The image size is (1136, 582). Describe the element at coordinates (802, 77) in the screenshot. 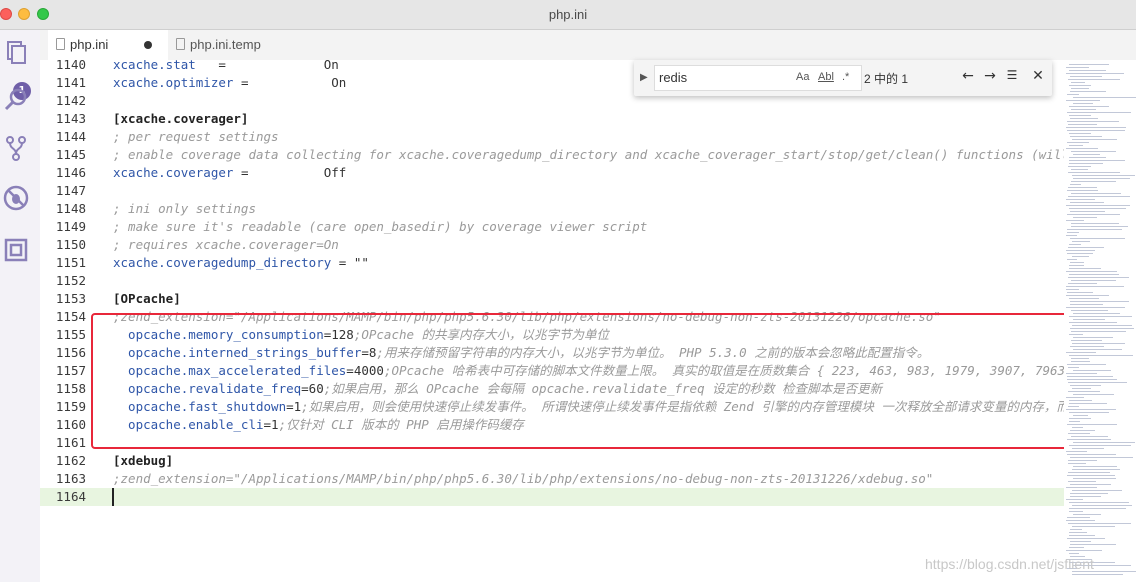

I see `match-case-toggle: Aa` at that location.